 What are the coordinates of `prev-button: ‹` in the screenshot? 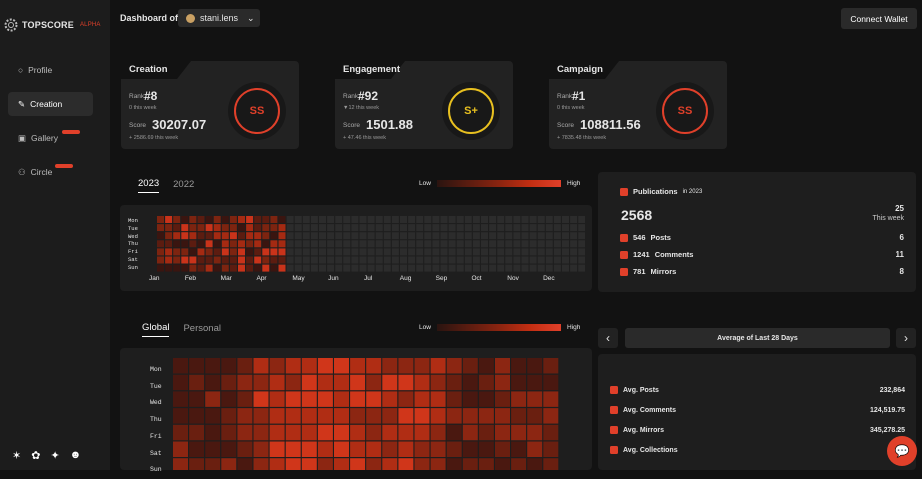 It's located at (608, 338).